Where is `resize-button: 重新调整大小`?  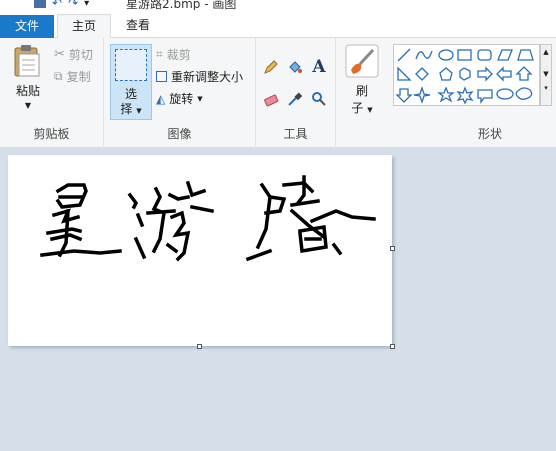 resize-button: 重新调整大小 is located at coordinates (199, 76).